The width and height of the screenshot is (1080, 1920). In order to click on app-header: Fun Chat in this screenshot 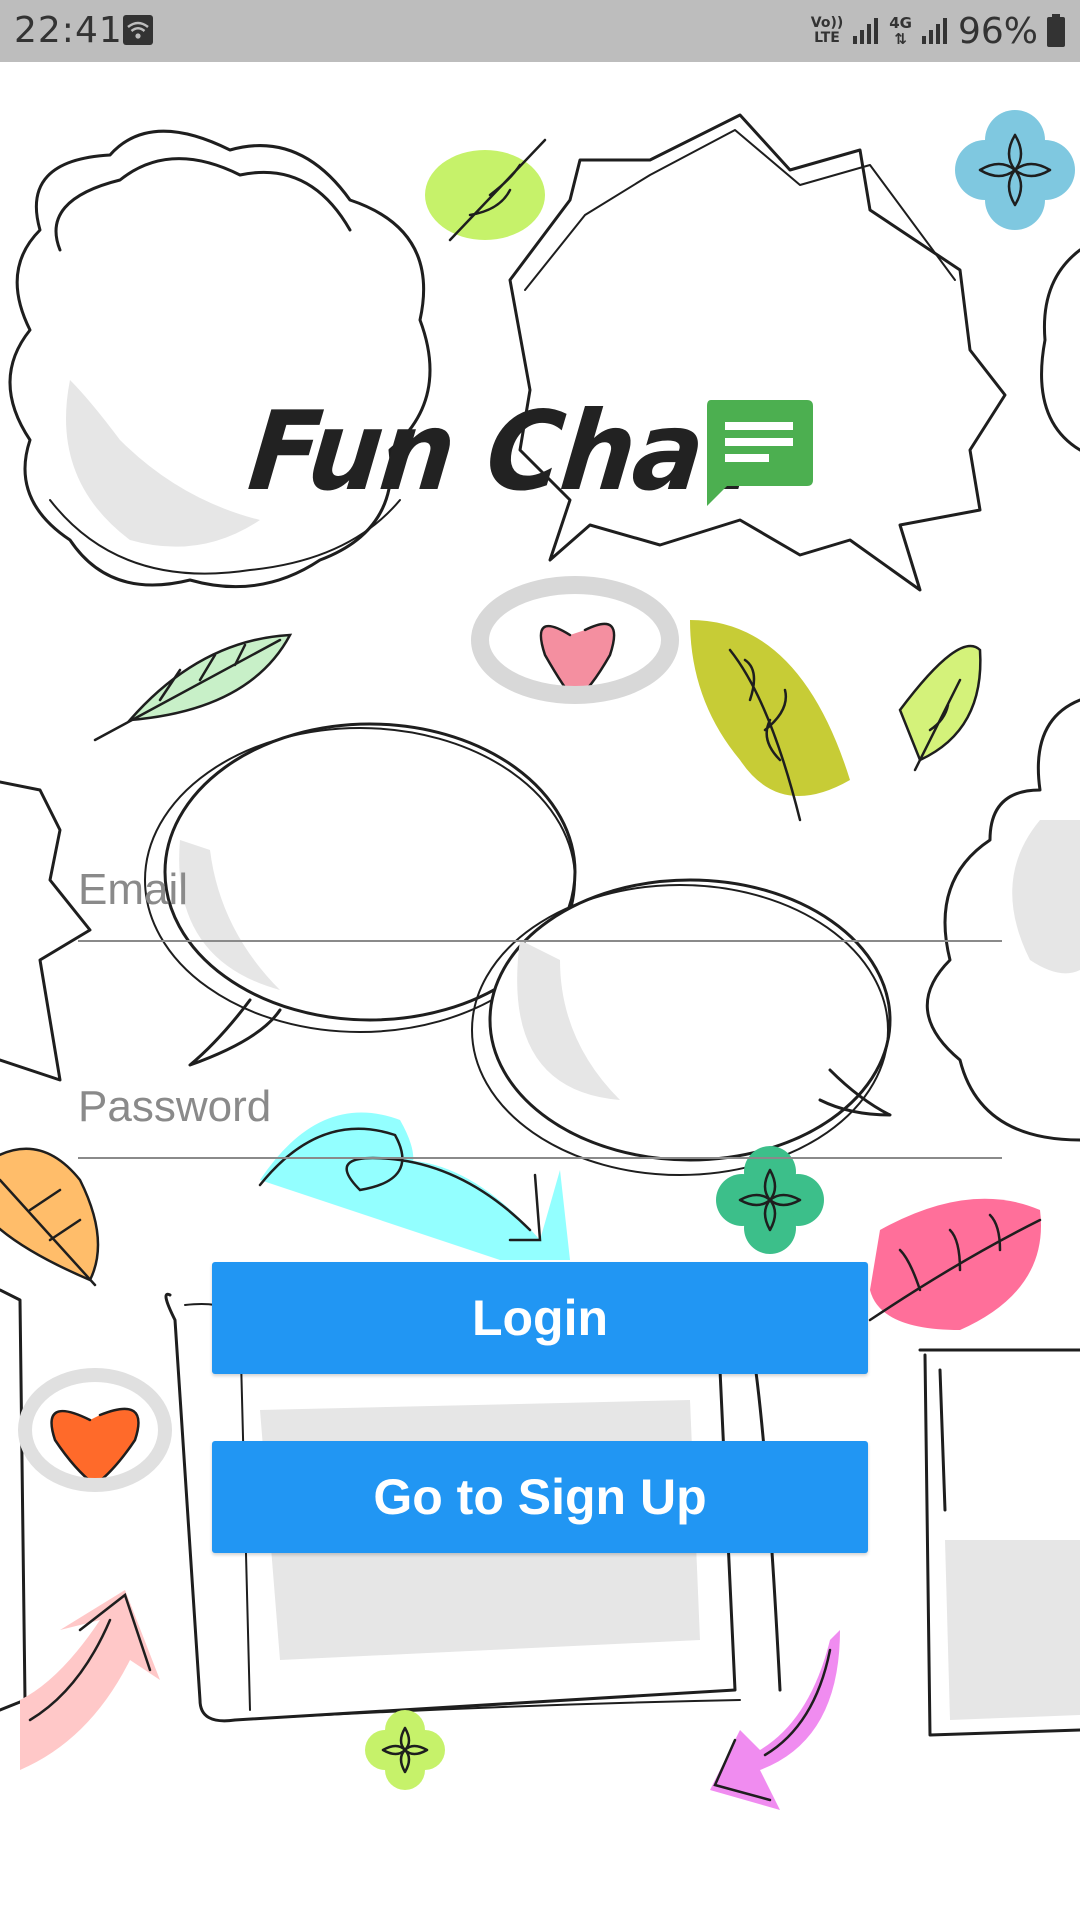, I will do `click(540, 450)`.